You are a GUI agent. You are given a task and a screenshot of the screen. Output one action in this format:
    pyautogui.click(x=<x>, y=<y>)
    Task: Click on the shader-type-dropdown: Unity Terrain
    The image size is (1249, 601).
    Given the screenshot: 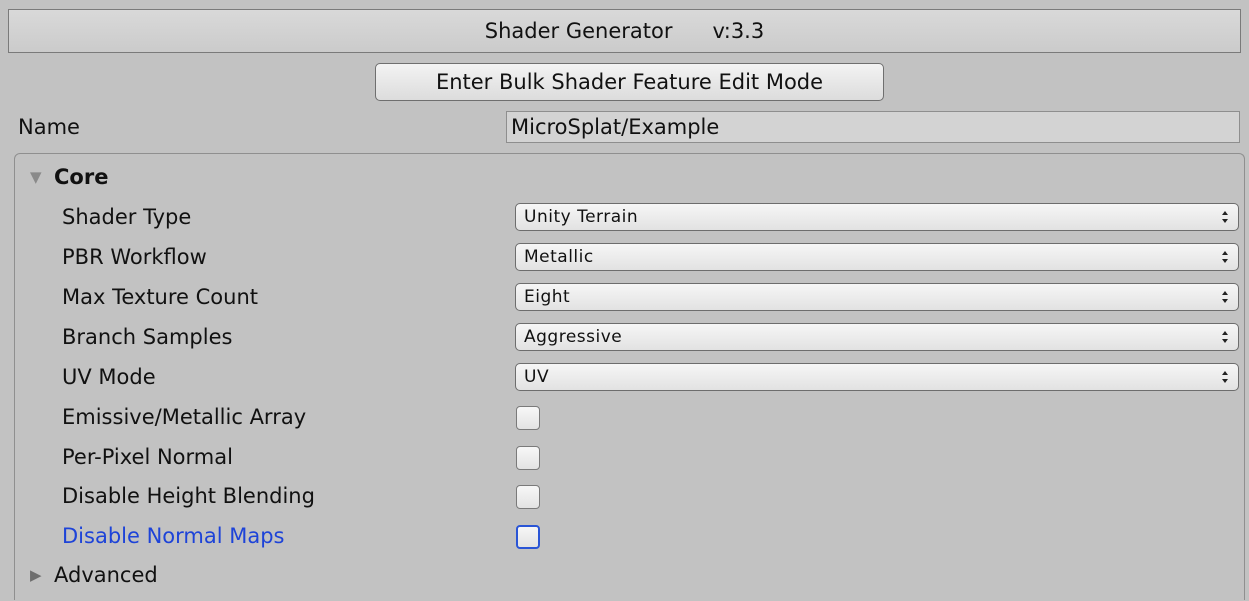 What is the action you would take?
    pyautogui.click(x=877, y=217)
    